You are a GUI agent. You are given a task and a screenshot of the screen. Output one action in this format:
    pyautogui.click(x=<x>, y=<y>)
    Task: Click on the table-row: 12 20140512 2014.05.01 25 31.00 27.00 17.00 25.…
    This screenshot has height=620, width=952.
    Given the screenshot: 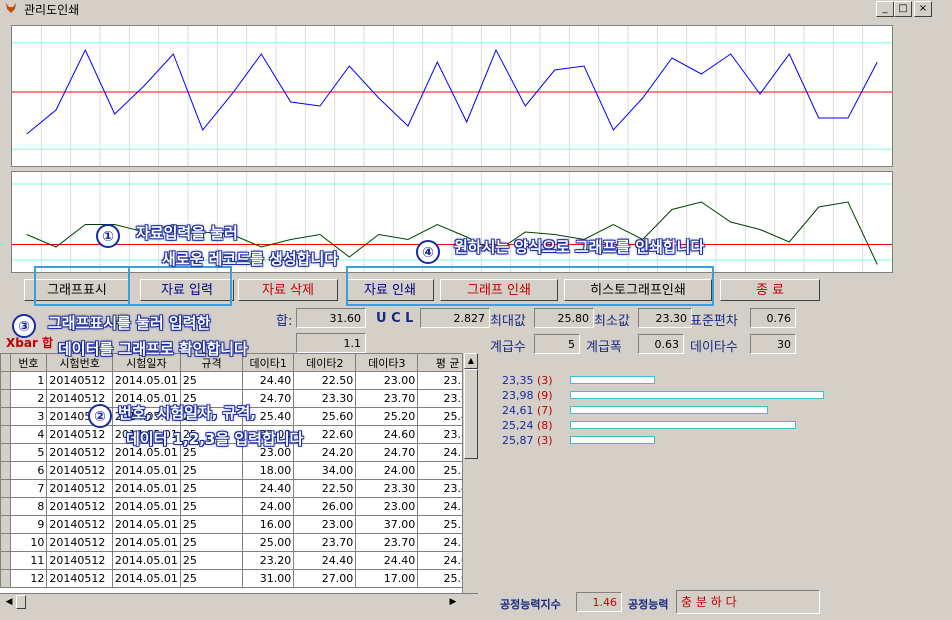 What is the action you would take?
    pyautogui.click(x=239, y=578)
    